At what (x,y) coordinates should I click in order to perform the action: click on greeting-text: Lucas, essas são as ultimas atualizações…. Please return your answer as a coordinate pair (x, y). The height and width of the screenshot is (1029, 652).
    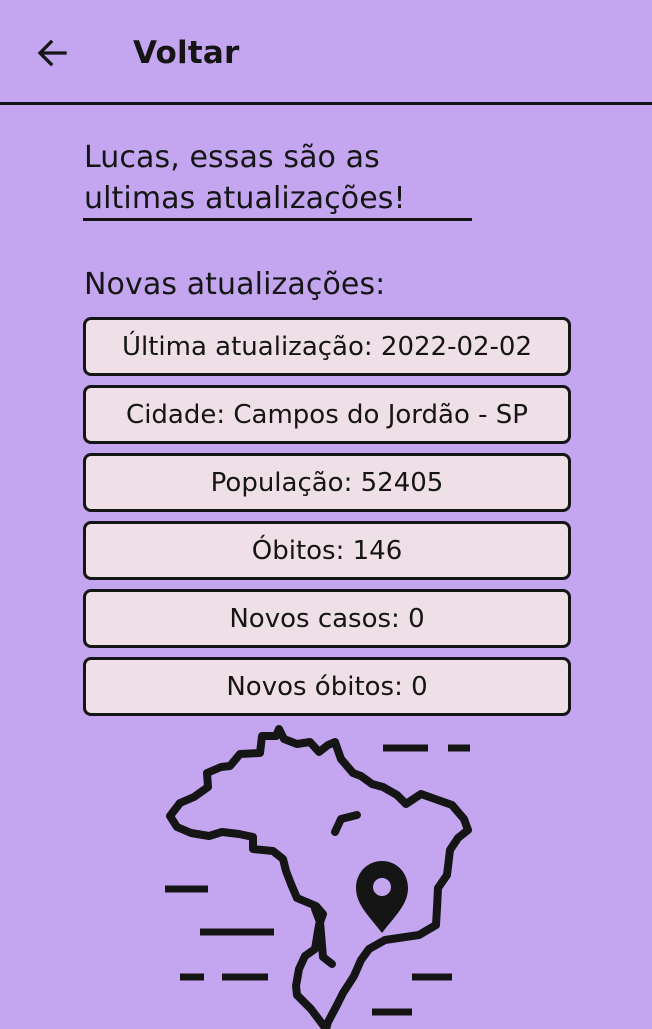
    Looking at the image, I should click on (245, 178).